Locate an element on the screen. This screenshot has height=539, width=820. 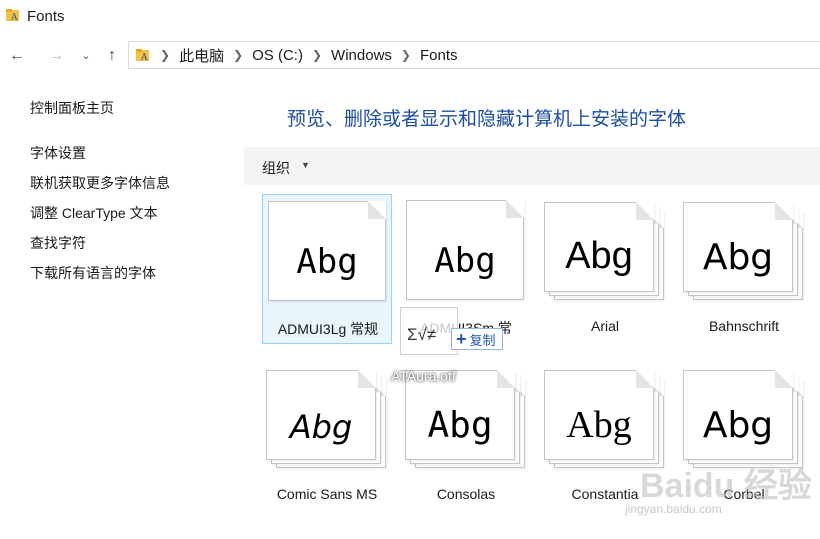
font-tile: Abg Bahnschrift is located at coordinates (744, 269).